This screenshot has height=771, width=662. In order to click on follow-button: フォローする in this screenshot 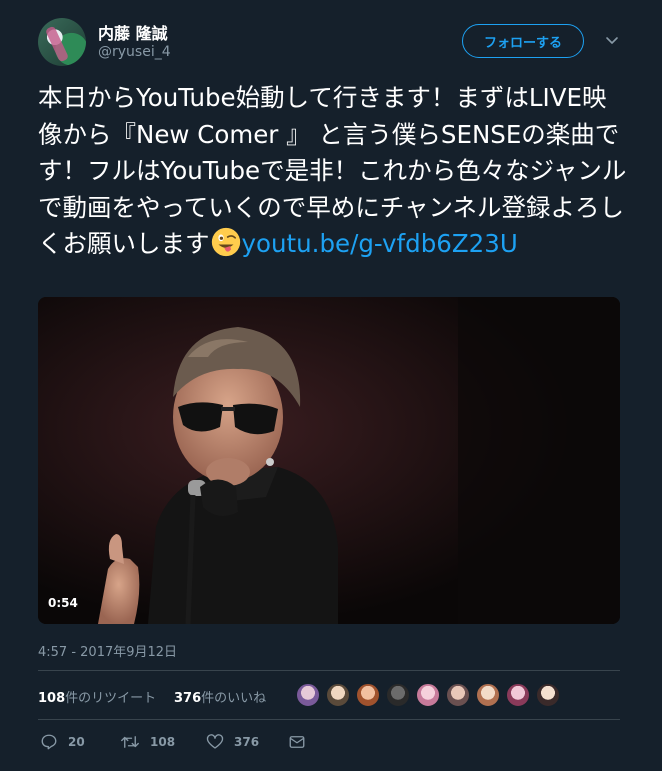, I will do `click(523, 41)`.